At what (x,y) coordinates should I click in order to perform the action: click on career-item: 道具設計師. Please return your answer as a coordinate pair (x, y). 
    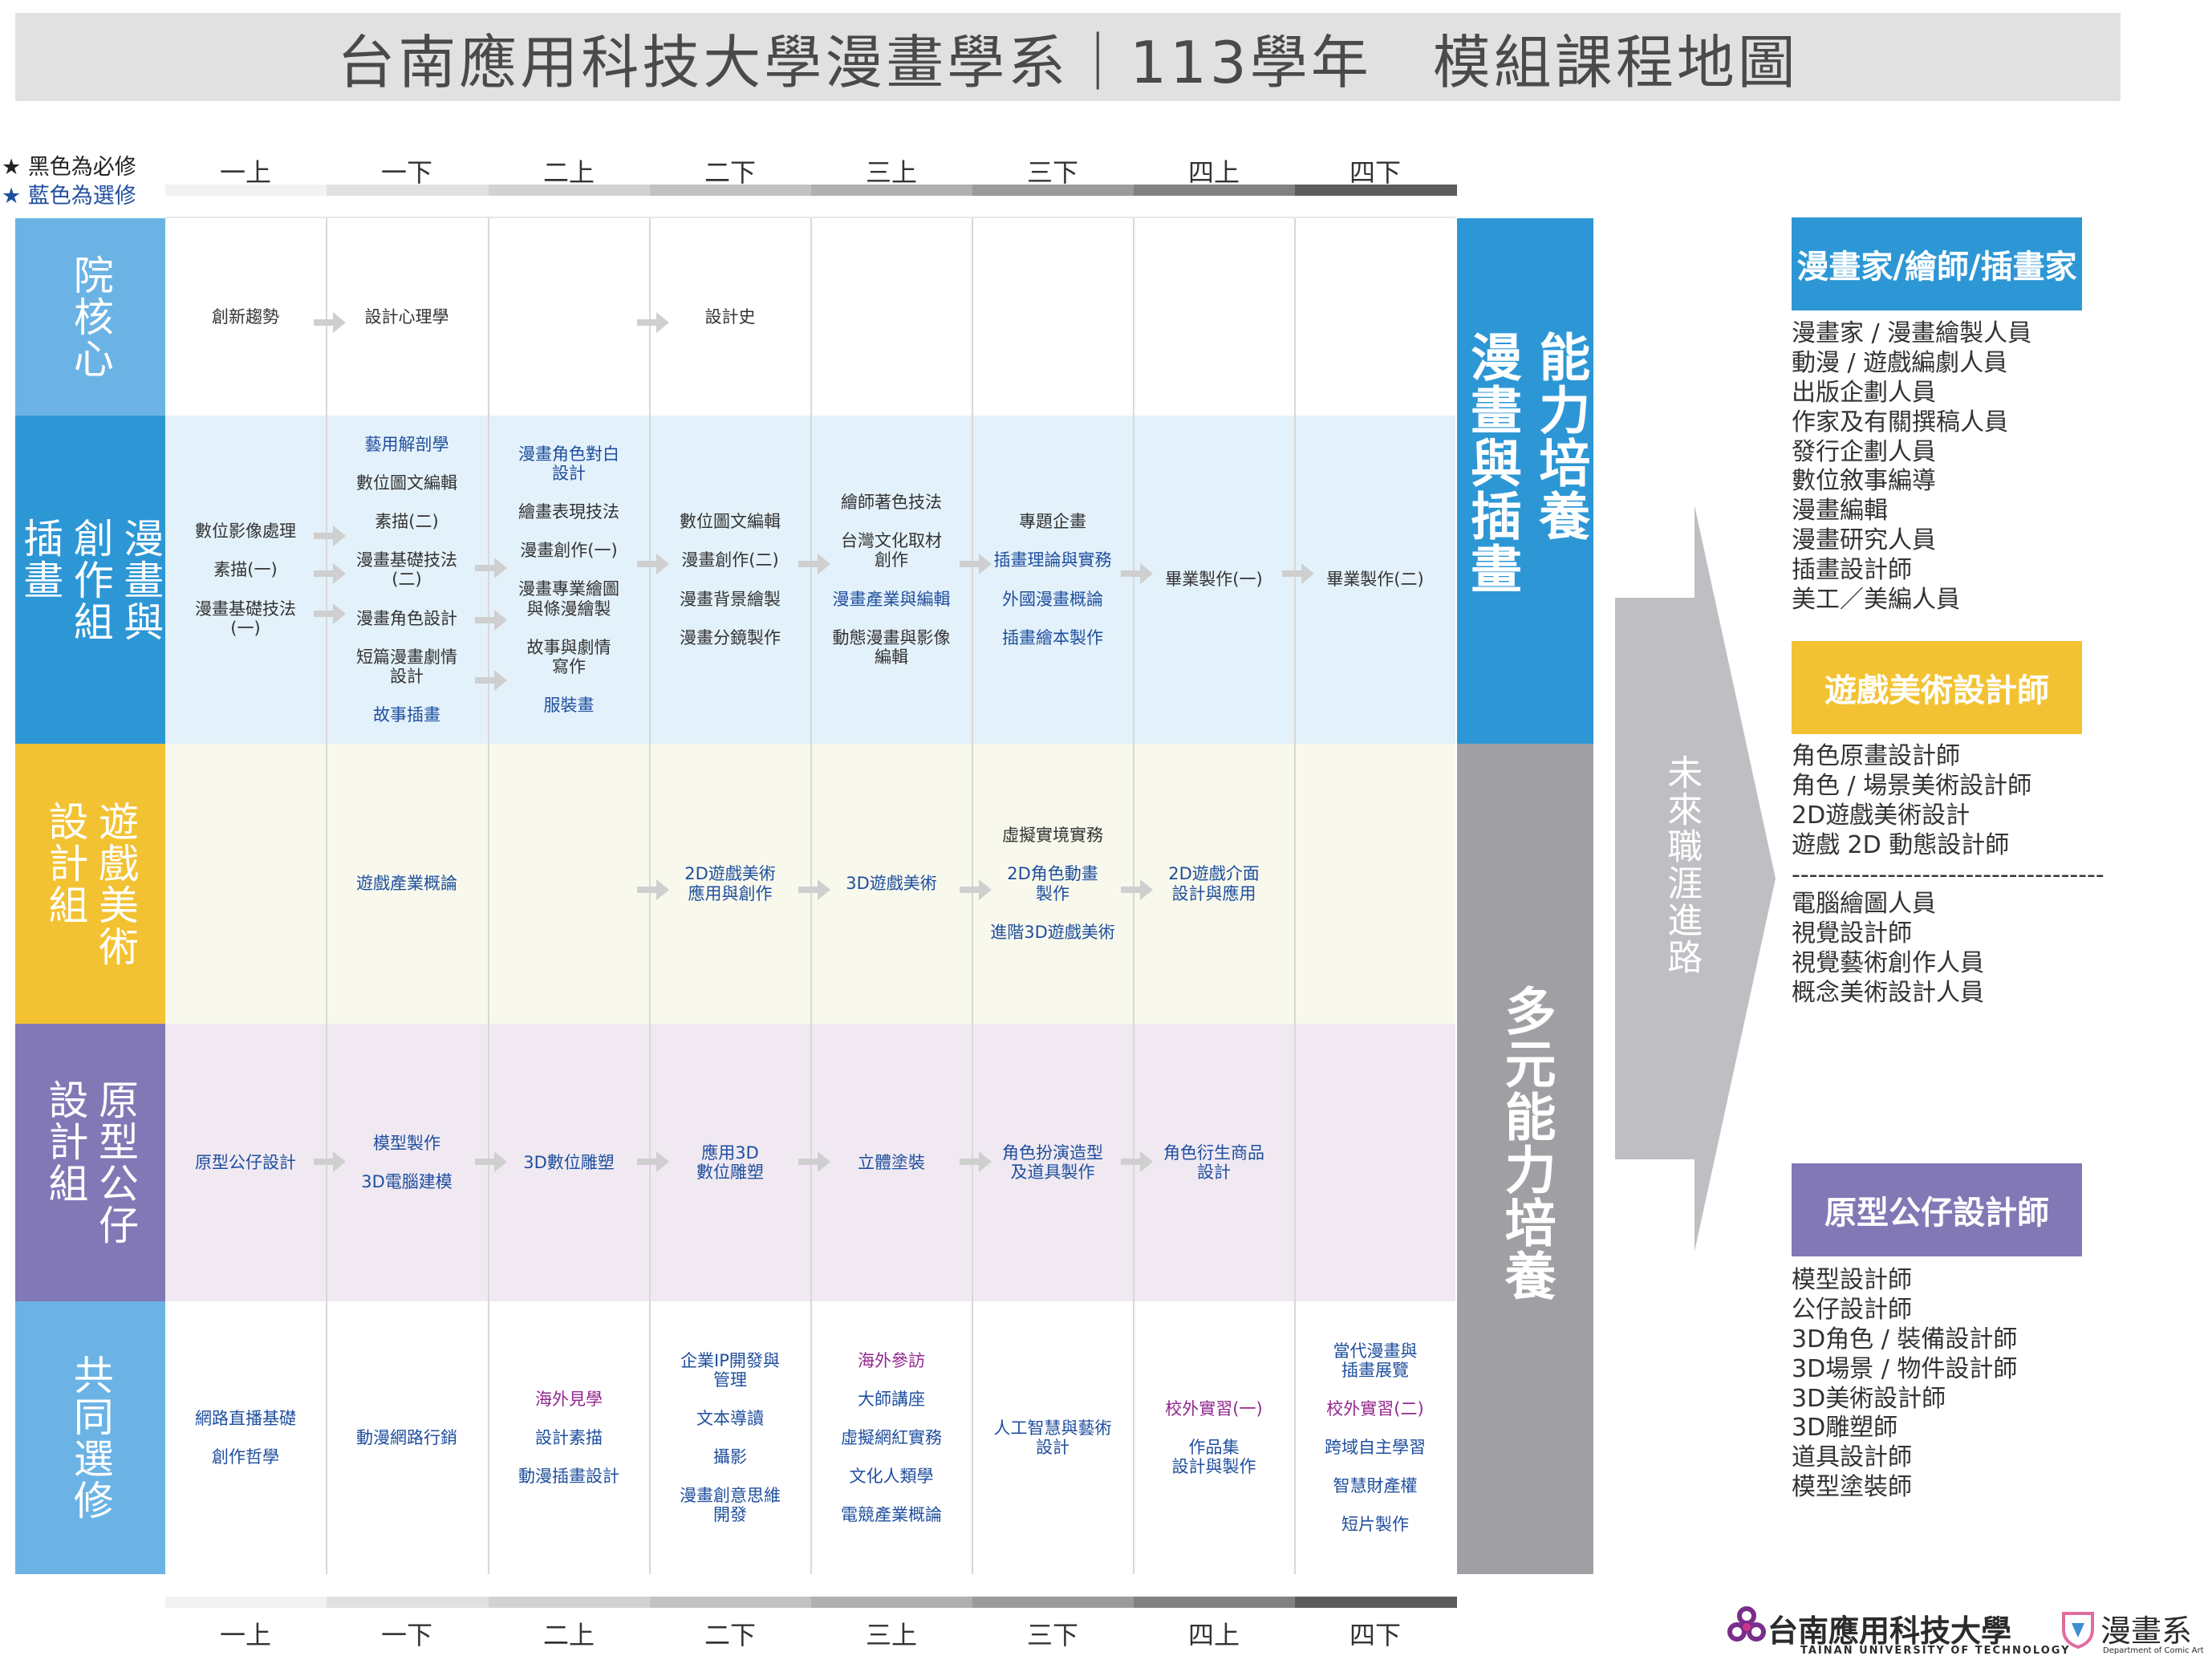
    Looking at the image, I should click on (1852, 1457).